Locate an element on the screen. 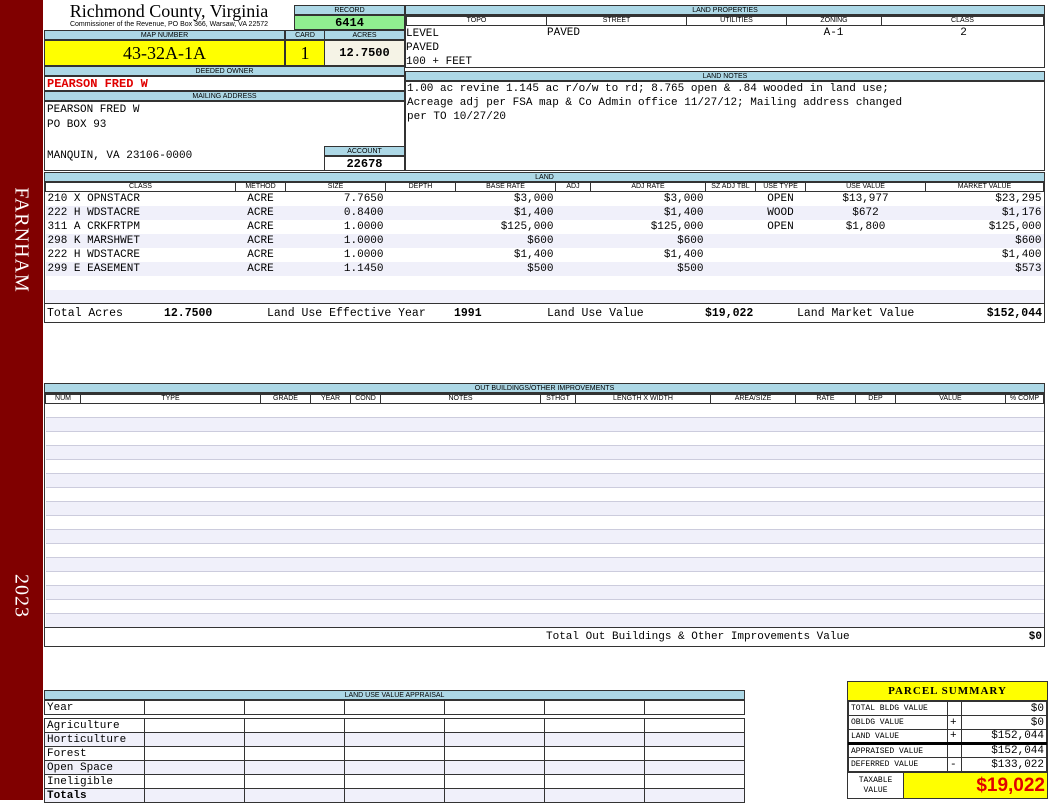 The image size is (1050, 803). summary-row: OBLDG VALUE + $0 is located at coordinates (947, 722).